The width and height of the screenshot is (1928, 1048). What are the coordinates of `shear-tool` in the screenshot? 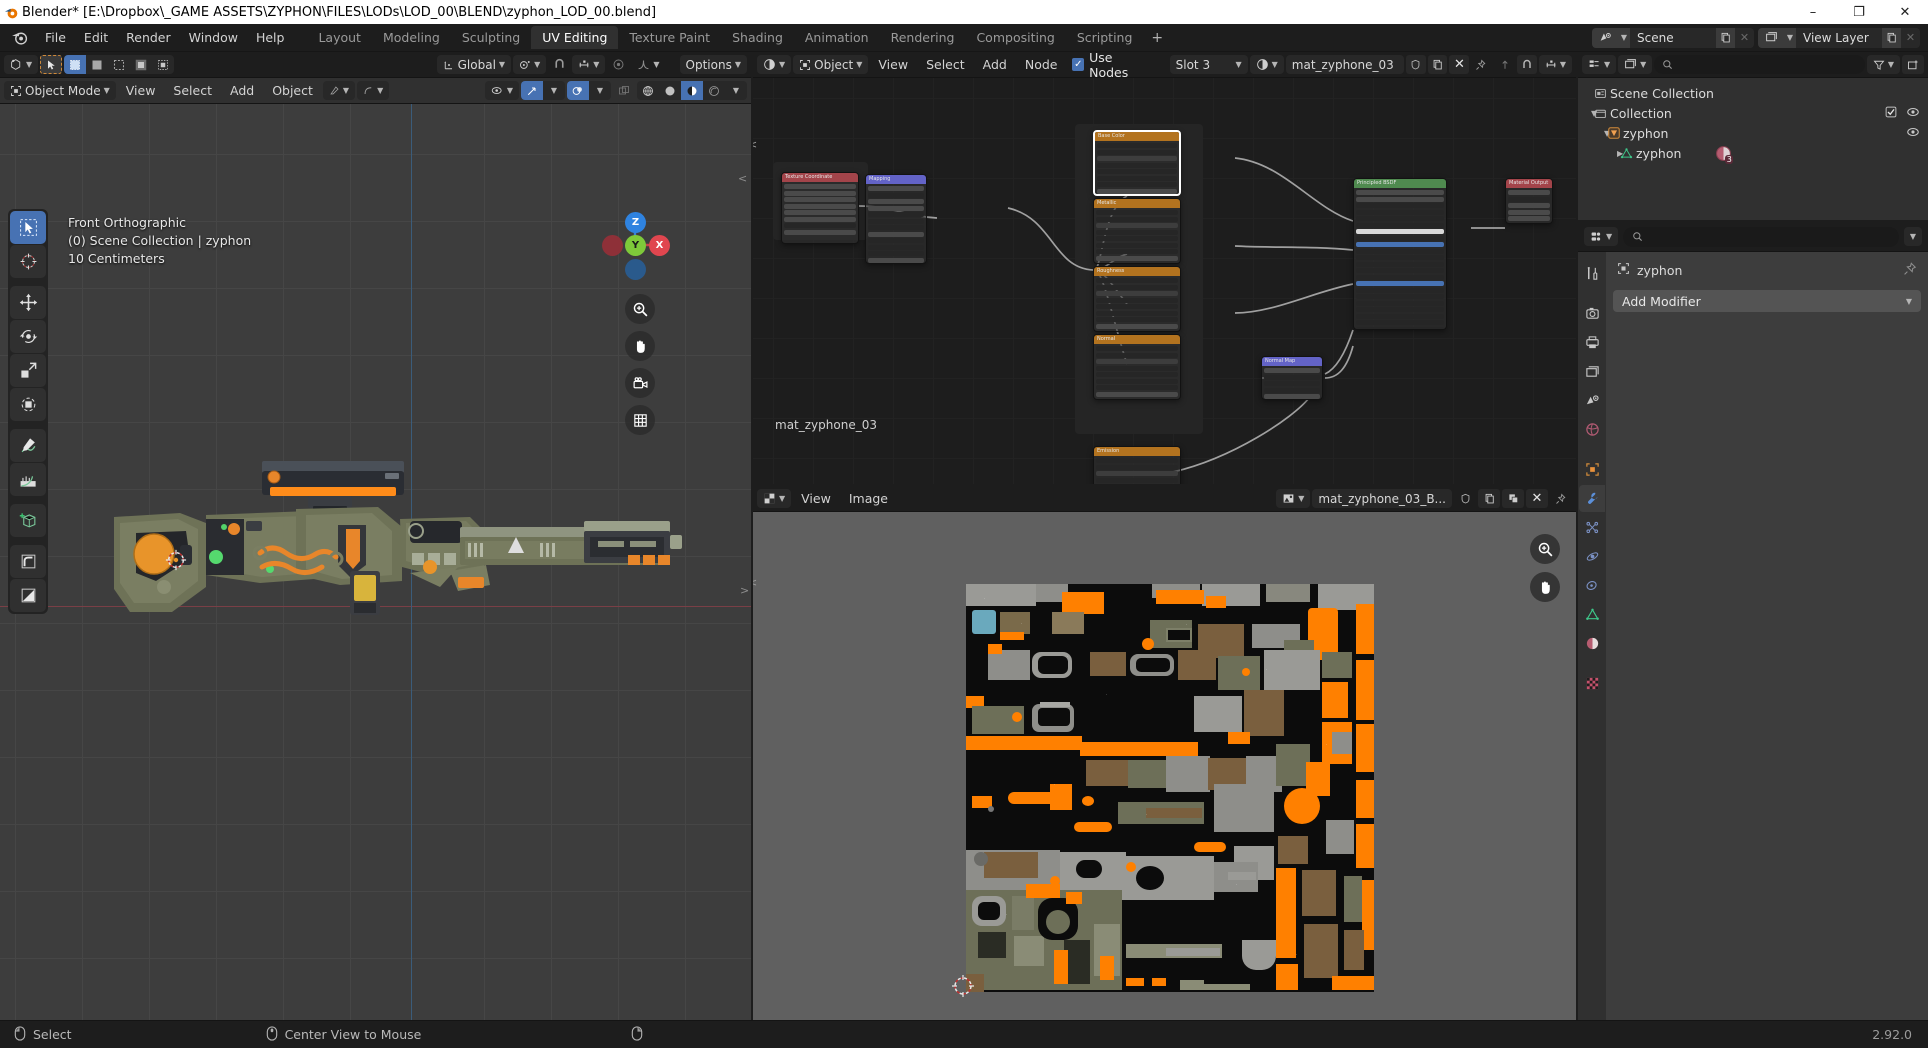 It's located at (28, 595).